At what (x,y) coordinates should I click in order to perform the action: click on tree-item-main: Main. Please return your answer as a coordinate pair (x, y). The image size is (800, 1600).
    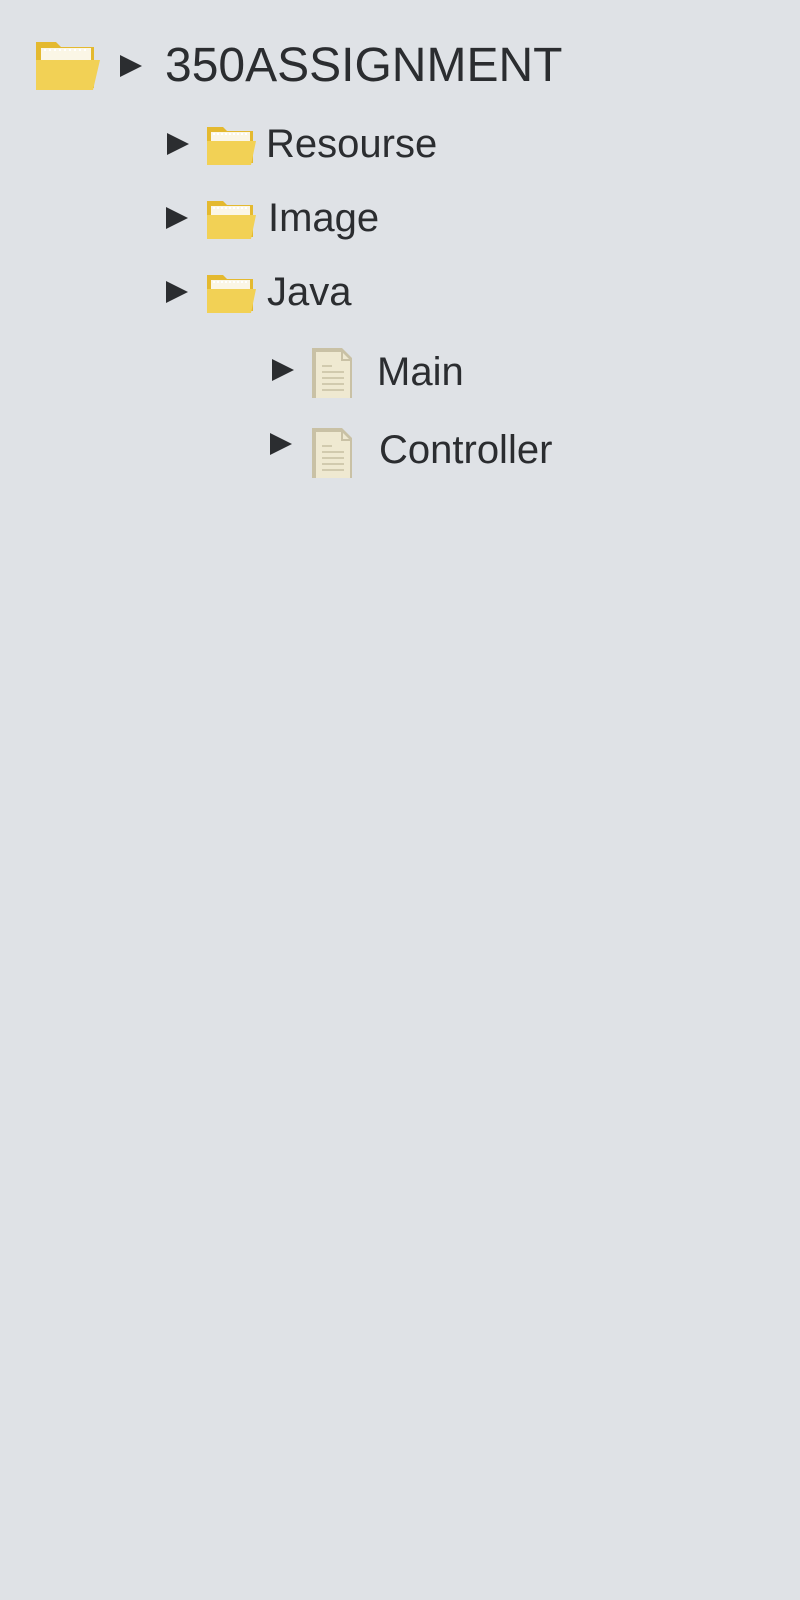
    Looking at the image, I should click on (394, 372).